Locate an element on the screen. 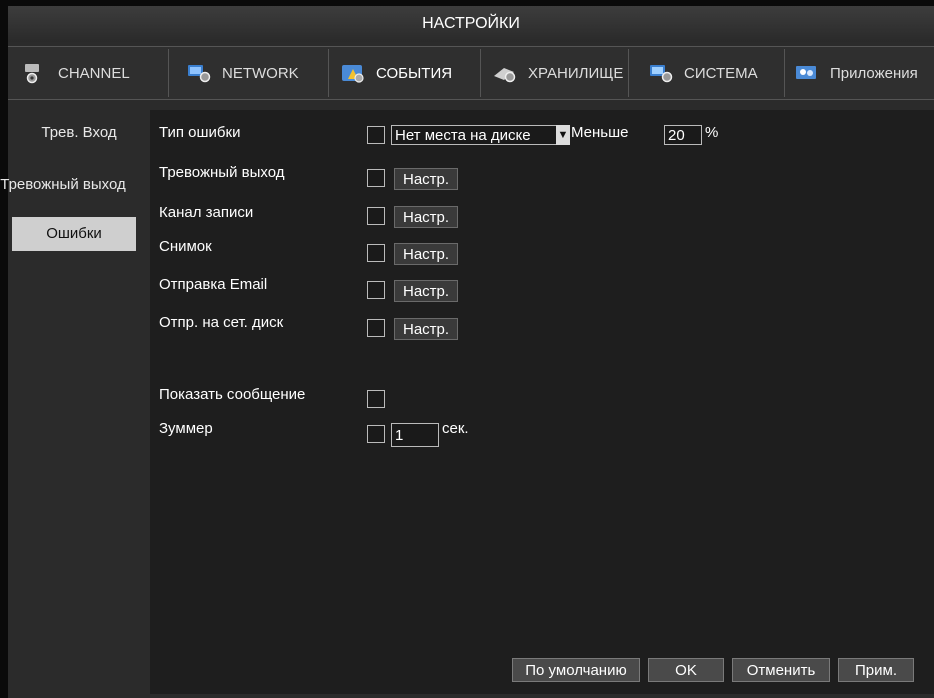 The width and height of the screenshot is (934, 698). percent-input: 20 is located at coordinates (683, 135).